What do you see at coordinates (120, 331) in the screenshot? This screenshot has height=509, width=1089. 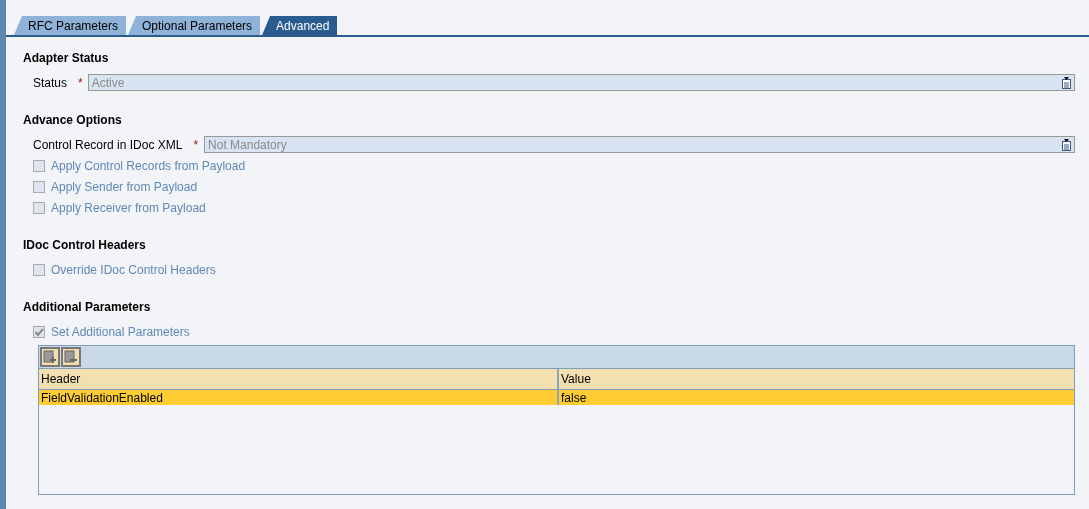 I see `checkbox-label: Set Additional Parameters` at bounding box center [120, 331].